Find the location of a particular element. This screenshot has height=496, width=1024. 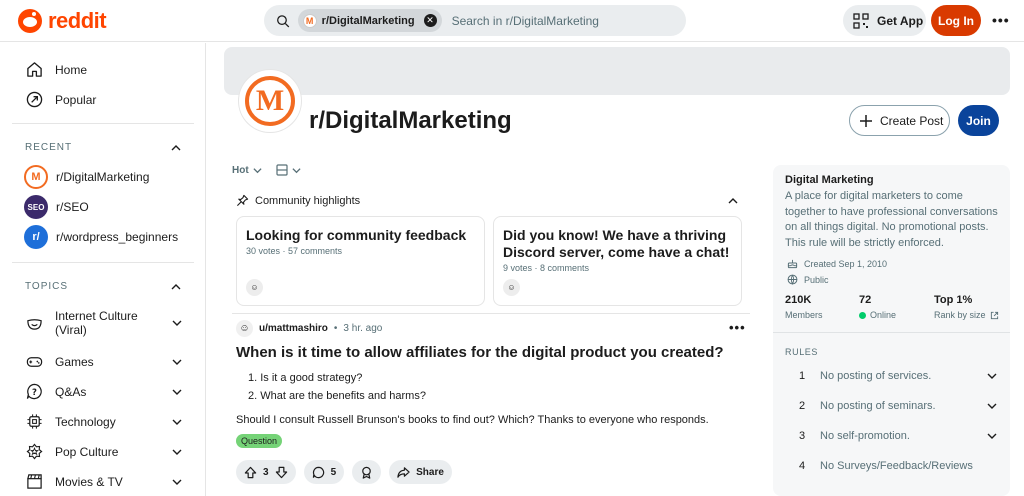

upvote-icon is located at coordinates (250, 472).